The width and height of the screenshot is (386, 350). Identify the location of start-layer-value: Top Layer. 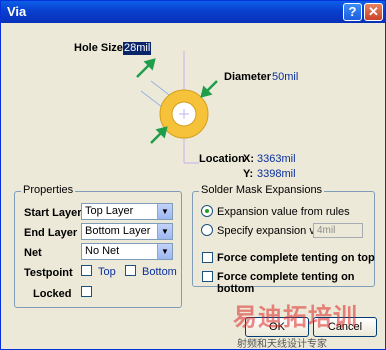
(109, 211).